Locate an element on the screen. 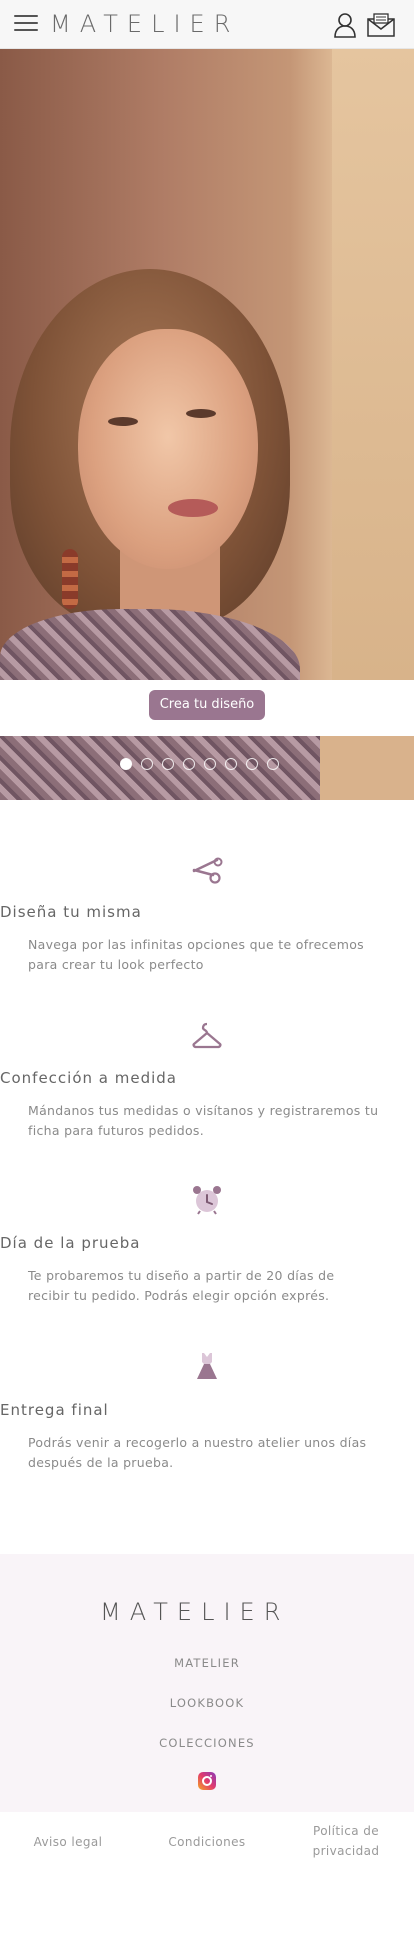 The height and width of the screenshot is (1941, 414). footer-logo: MATELIER is located at coordinates (194, 1612).